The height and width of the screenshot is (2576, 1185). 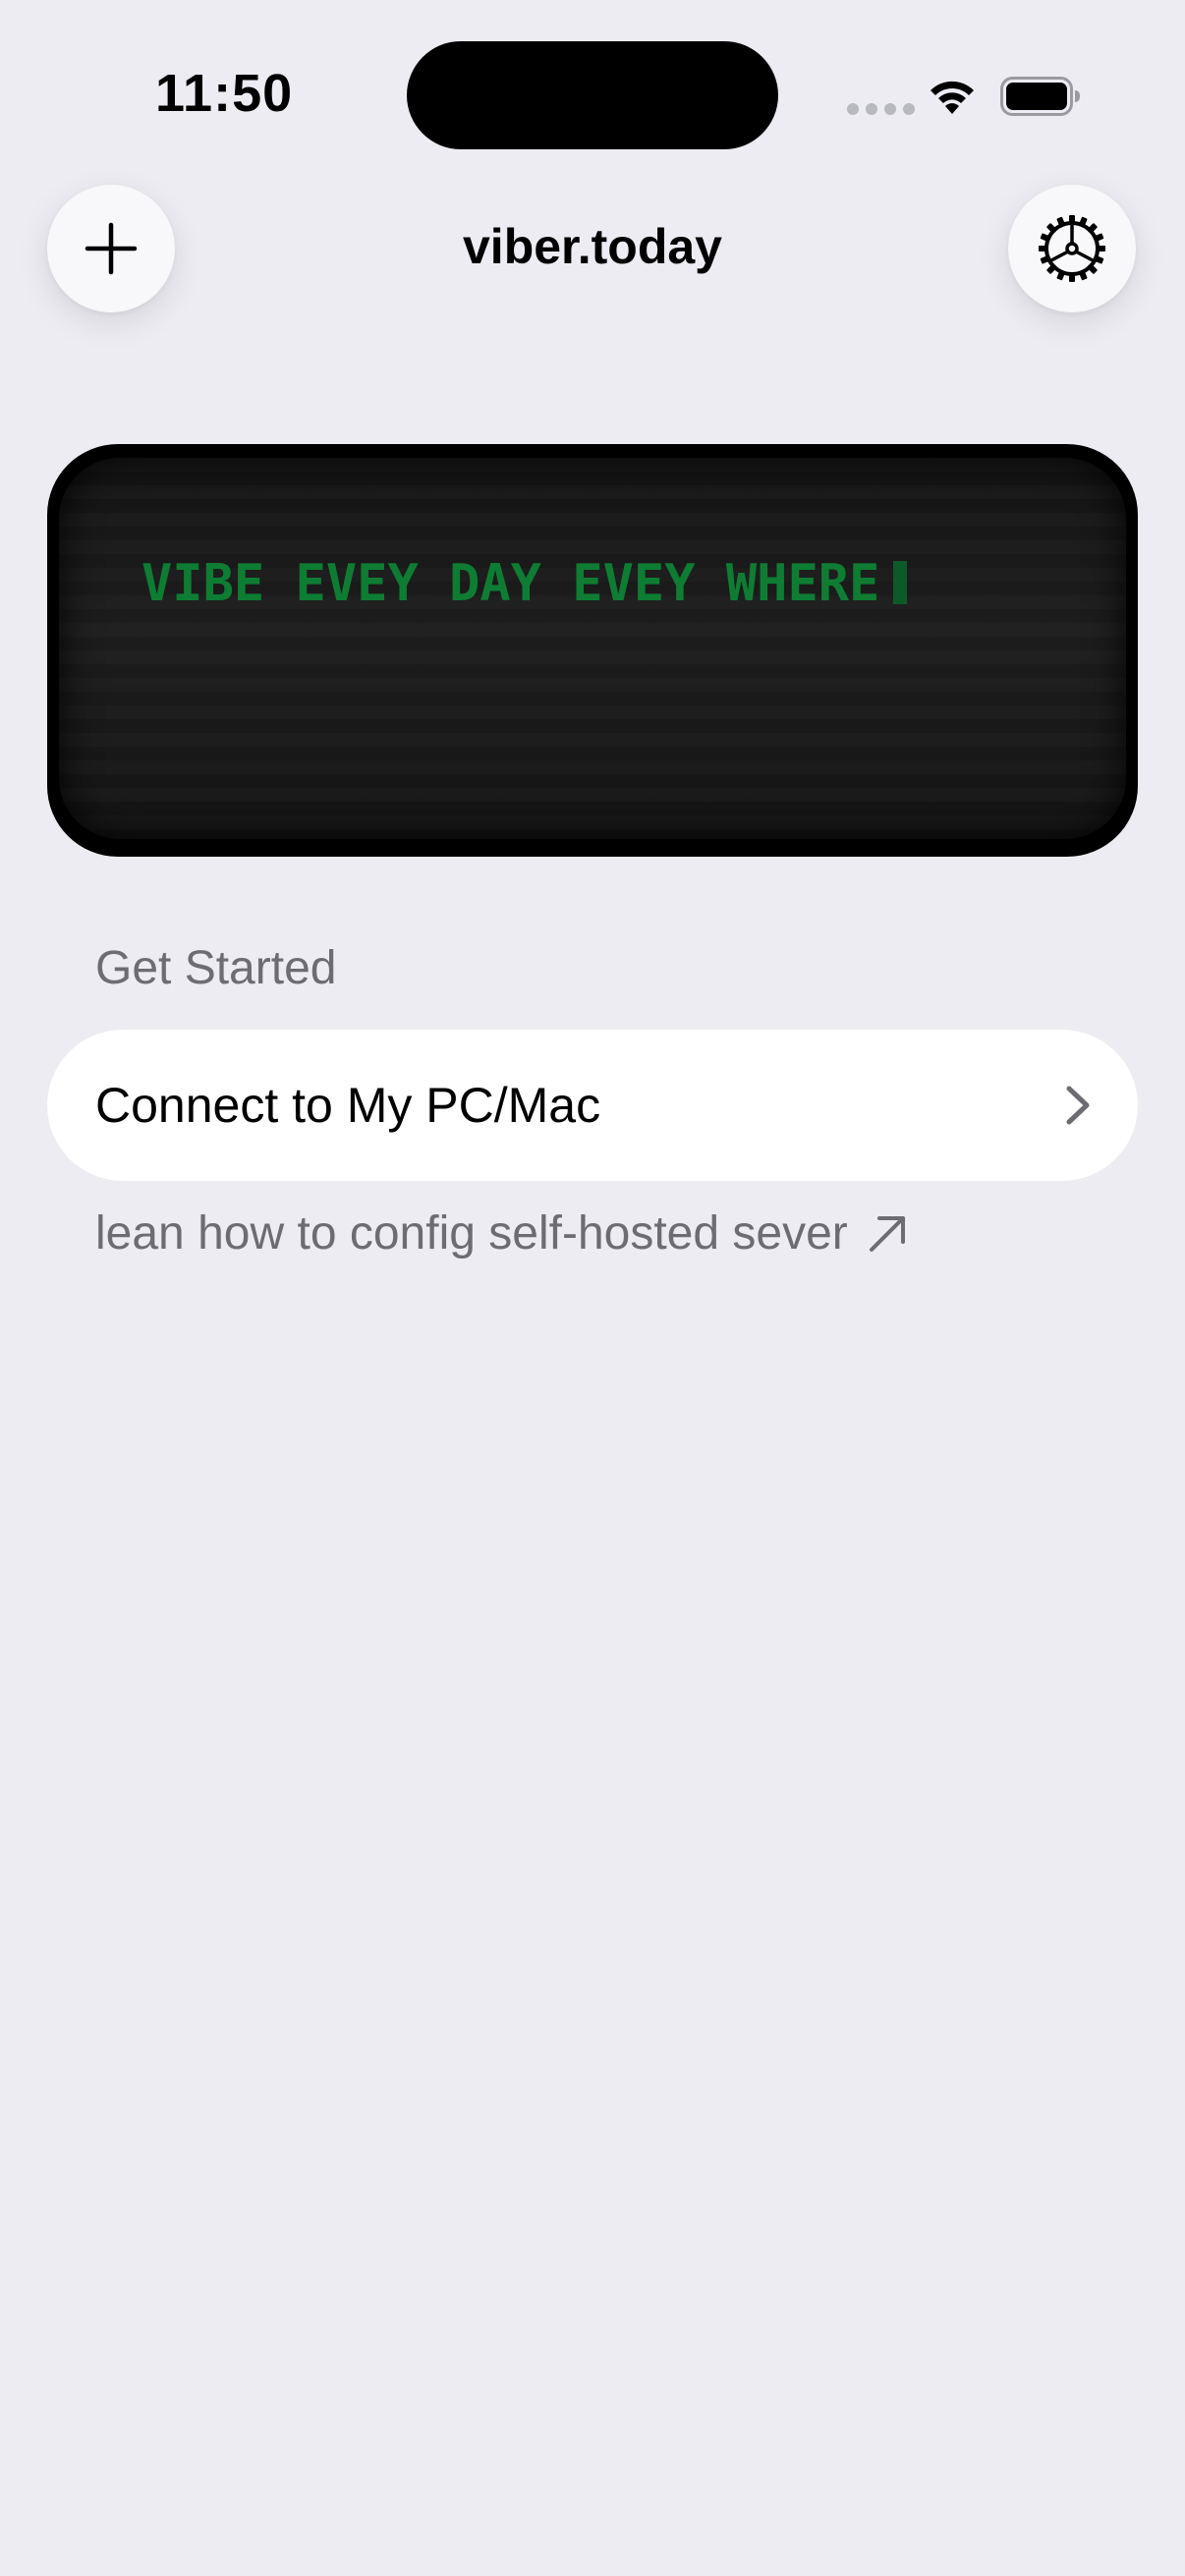 I want to click on settings-button, so click(x=1072, y=248).